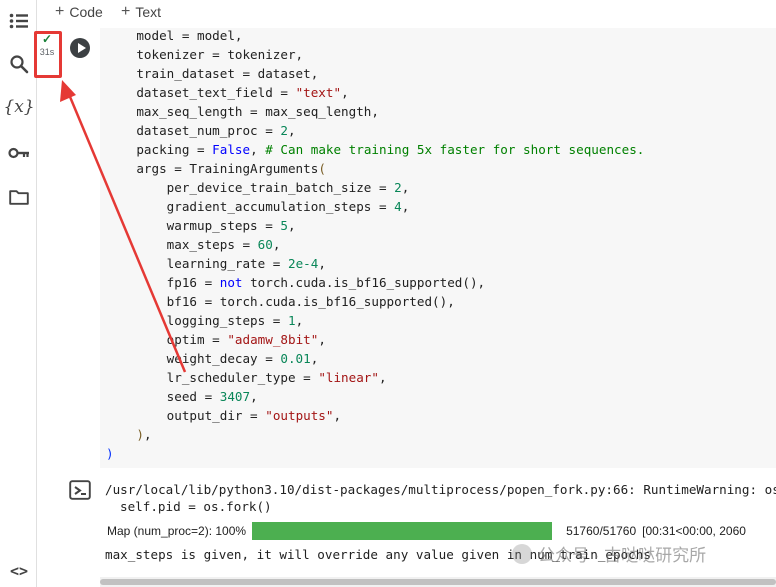 The image size is (776, 587). I want to click on run-cell-button, so click(80, 48).